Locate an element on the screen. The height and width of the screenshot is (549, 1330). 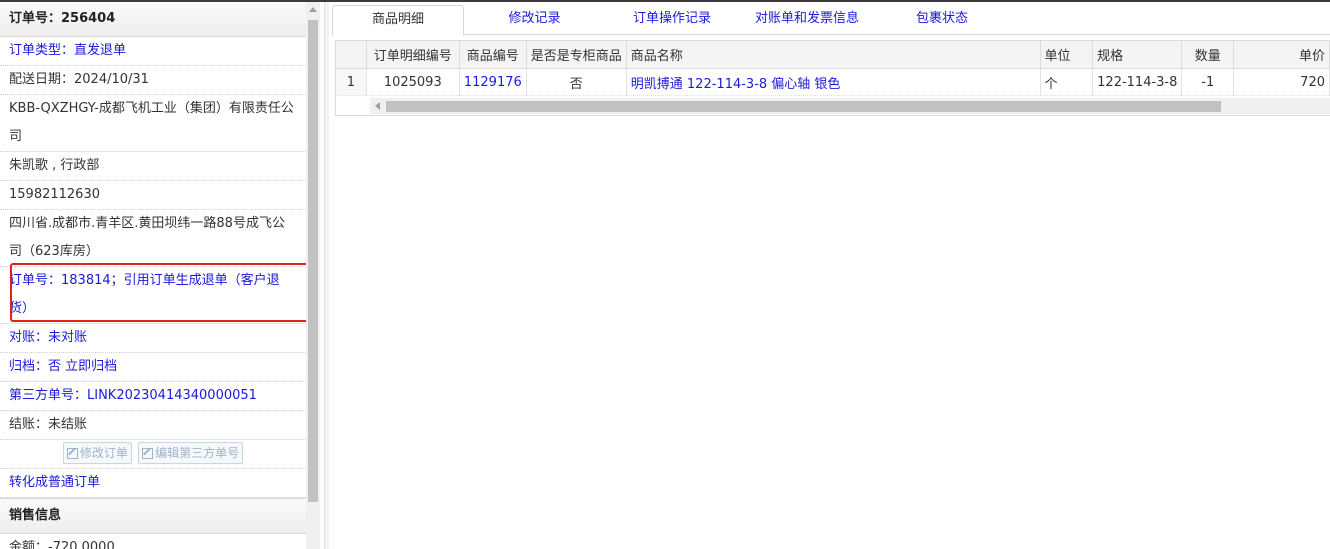
price-cell: 720 is located at coordinates (1281, 82).